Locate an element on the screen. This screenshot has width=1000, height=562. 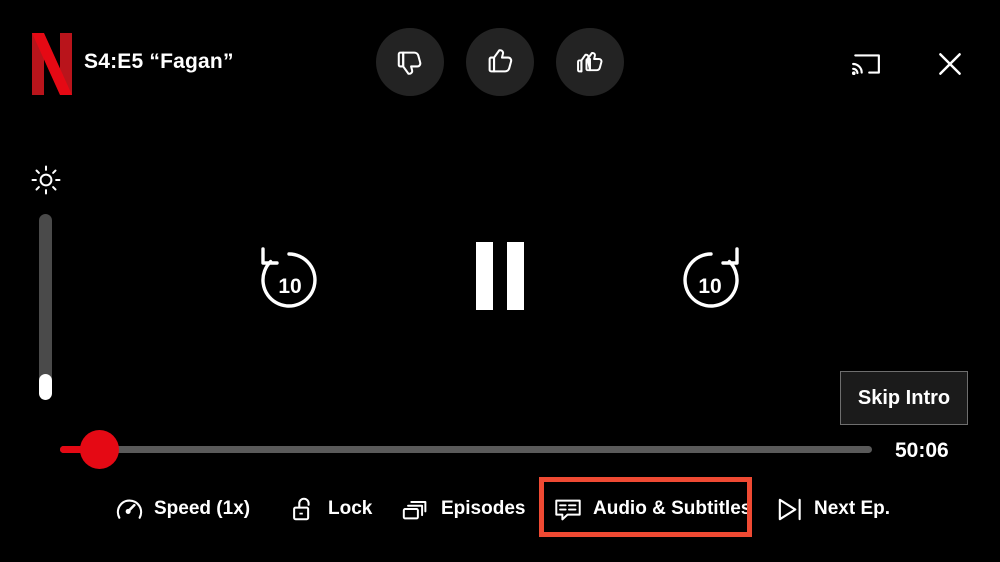
episodes-label: Episodes is located at coordinates (483, 508).